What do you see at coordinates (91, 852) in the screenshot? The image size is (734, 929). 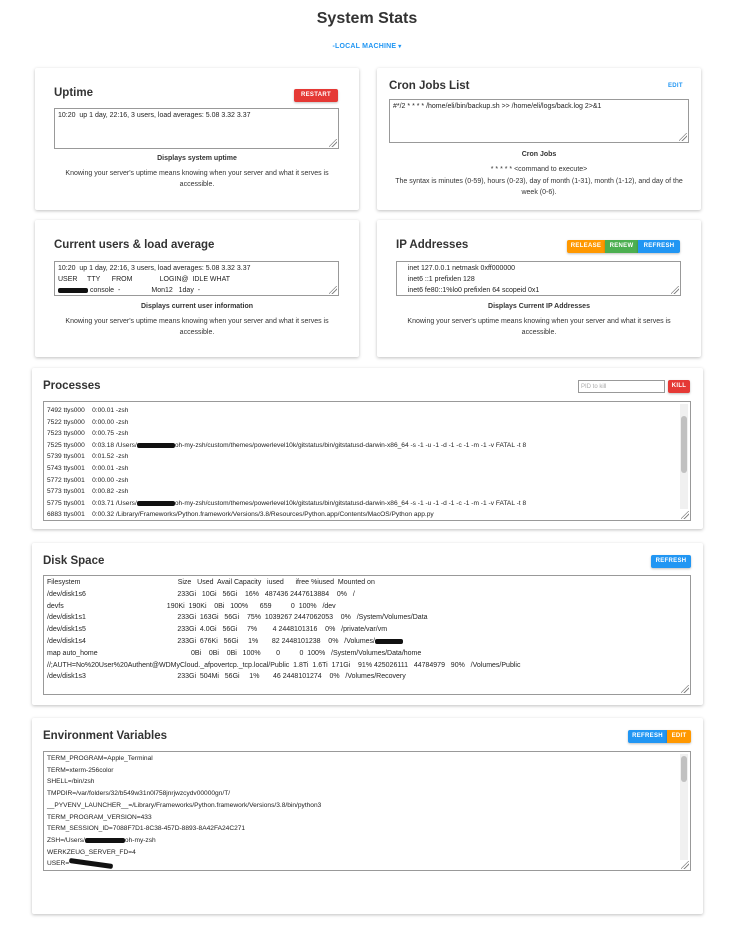 I see `env-row: WERKZEUG_SERVER_FD=4` at bounding box center [91, 852].